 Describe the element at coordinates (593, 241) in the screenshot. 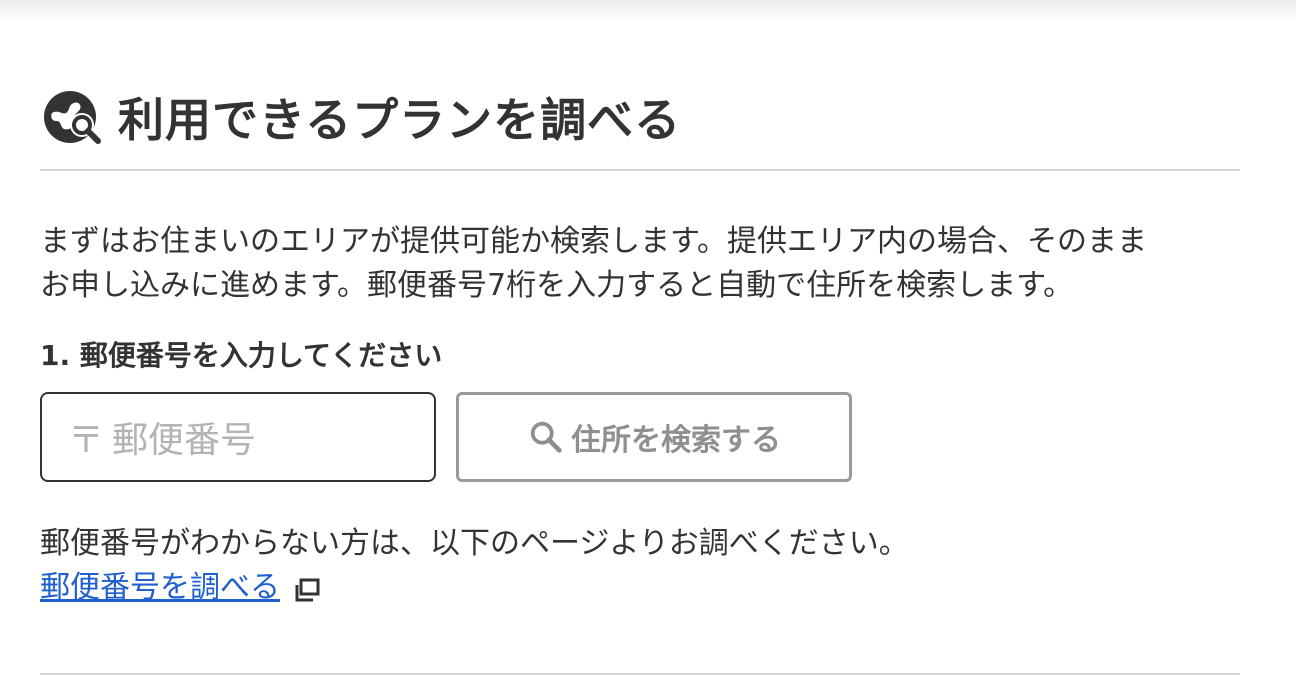

I see `intro-line-1: まずはお住まいのエリアが提供可能か検索します。提供エリア内の場合、そのまま` at that location.